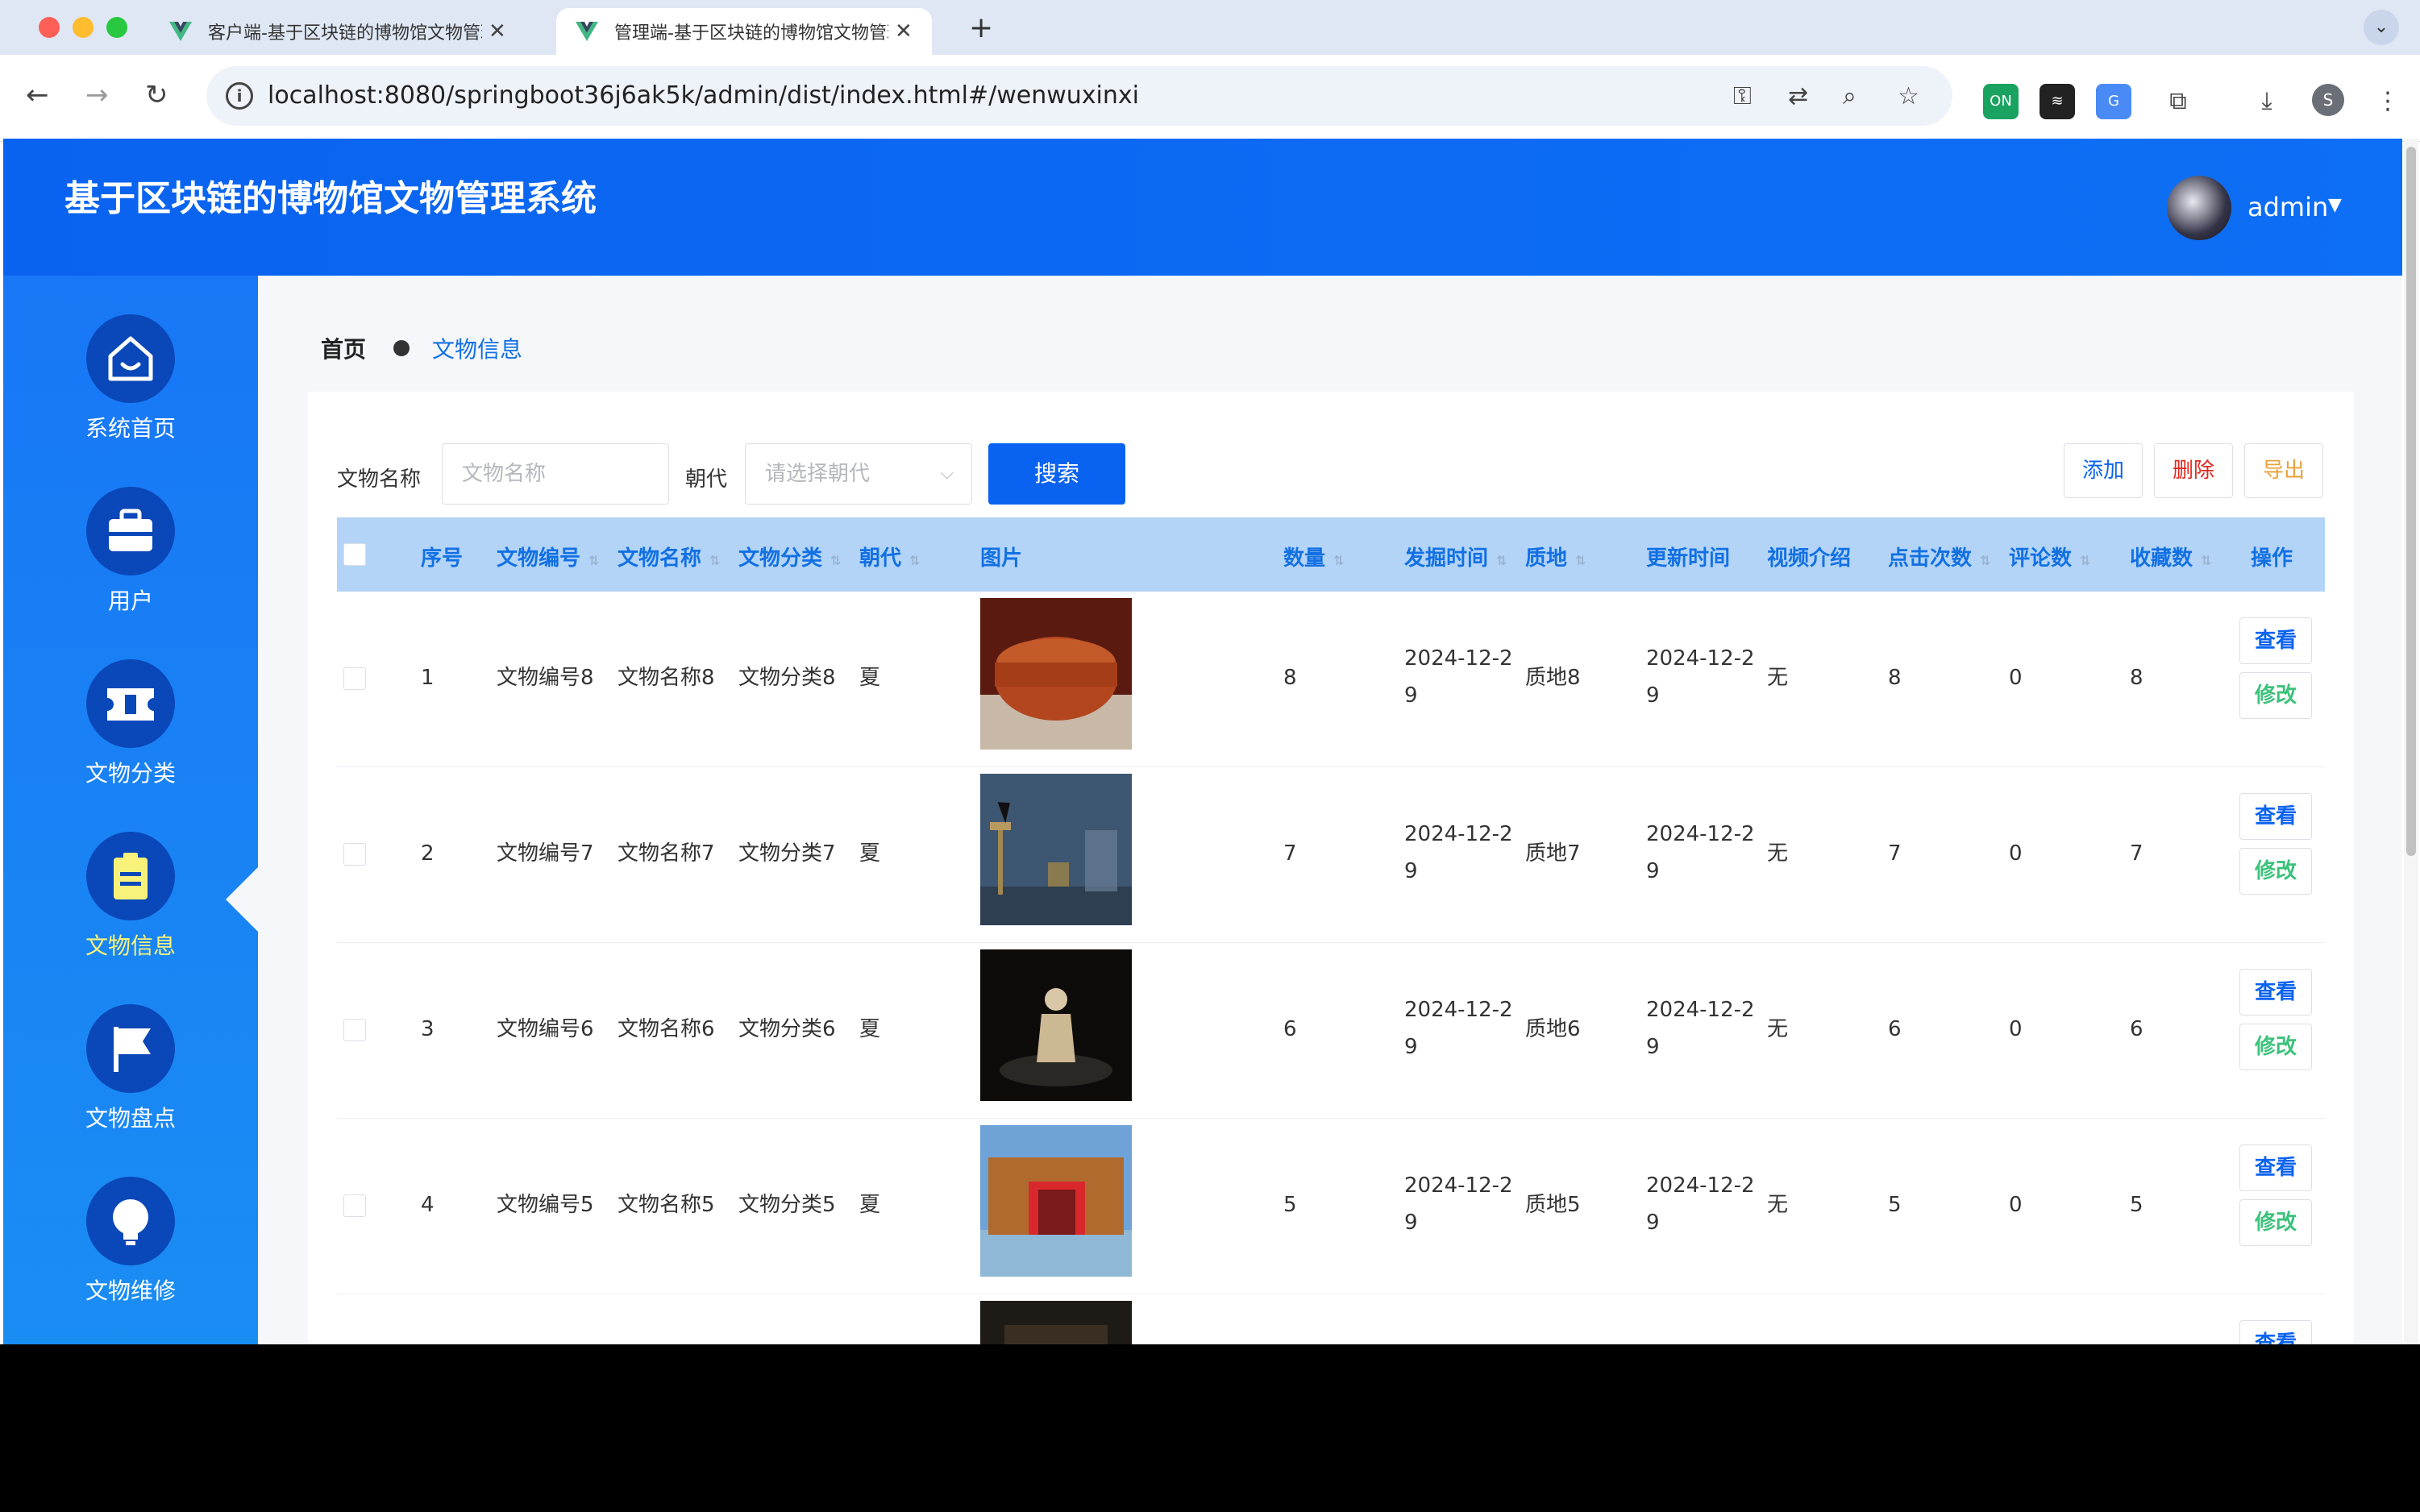 This screenshot has height=1512, width=2420. Describe the element at coordinates (1056, 849) in the screenshot. I see `artifact-image-museum-gallery` at that location.